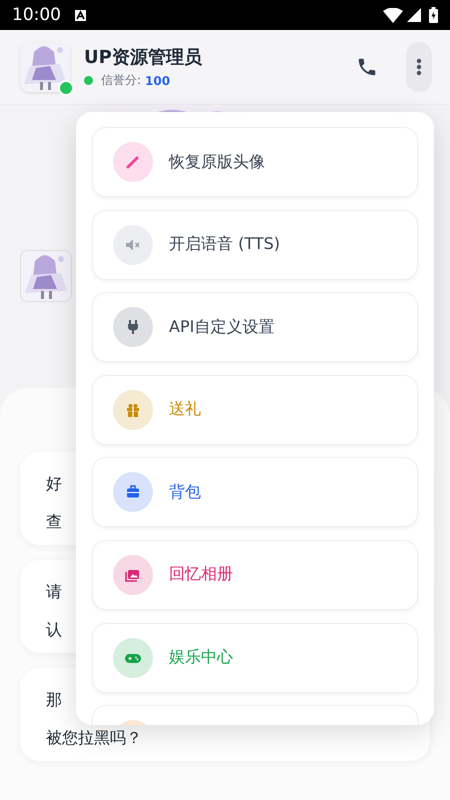 The height and width of the screenshot is (800, 450). I want to click on menu-item: 送礼, so click(255, 409).